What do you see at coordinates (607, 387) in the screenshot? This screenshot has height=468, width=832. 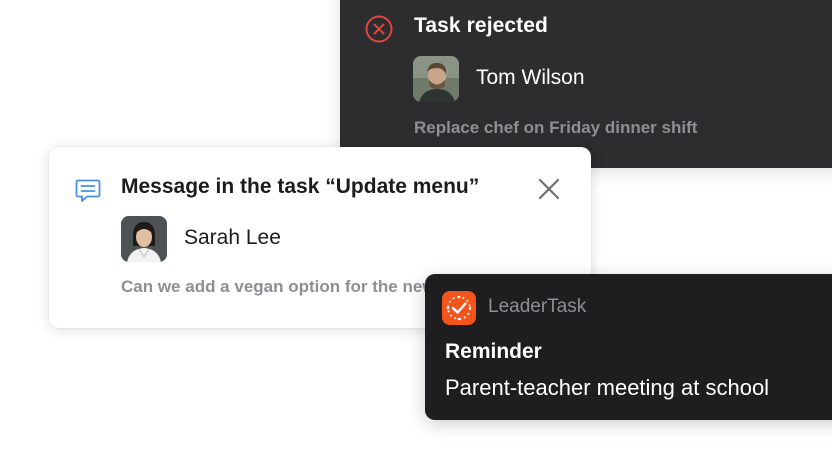 I see `notification-body: Parent-teacher meeting at school` at bounding box center [607, 387].